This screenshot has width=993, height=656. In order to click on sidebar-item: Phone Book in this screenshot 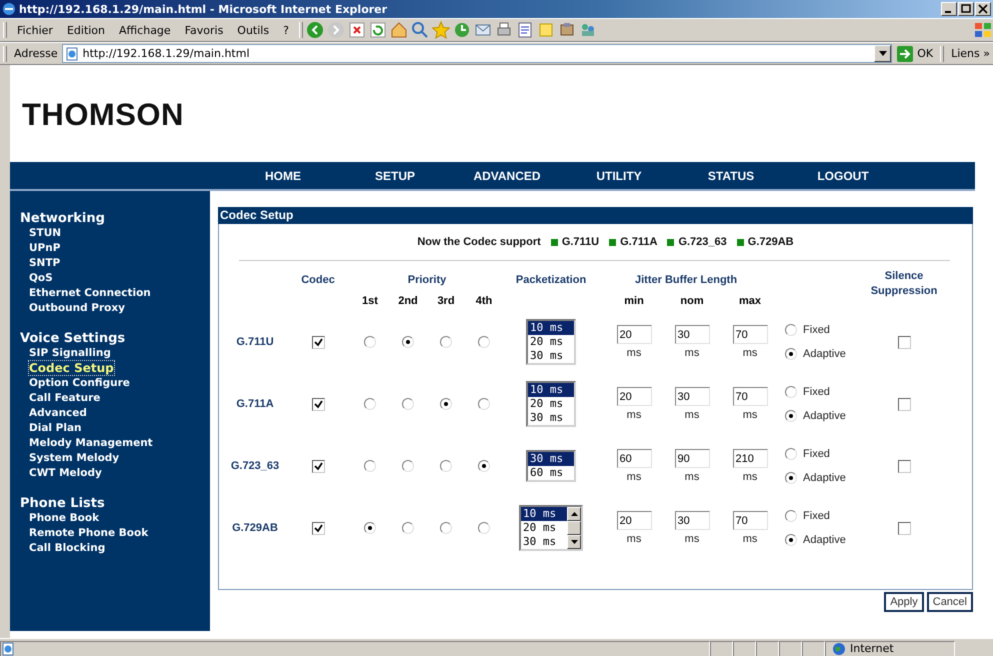, I will do `click(64, 518)`.